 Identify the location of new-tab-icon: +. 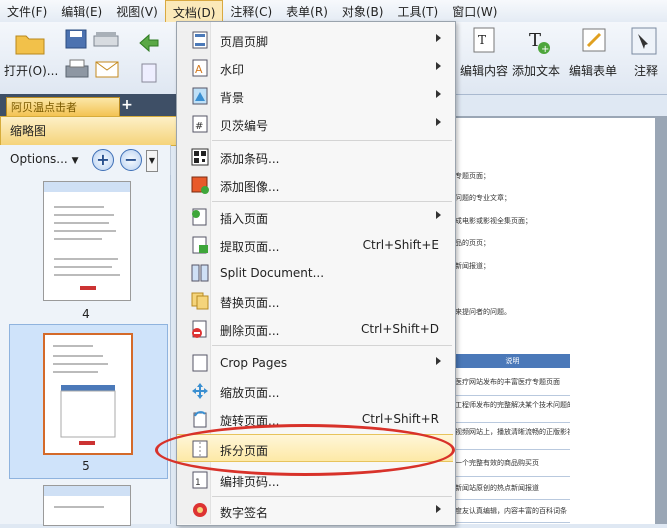
(127, 105).